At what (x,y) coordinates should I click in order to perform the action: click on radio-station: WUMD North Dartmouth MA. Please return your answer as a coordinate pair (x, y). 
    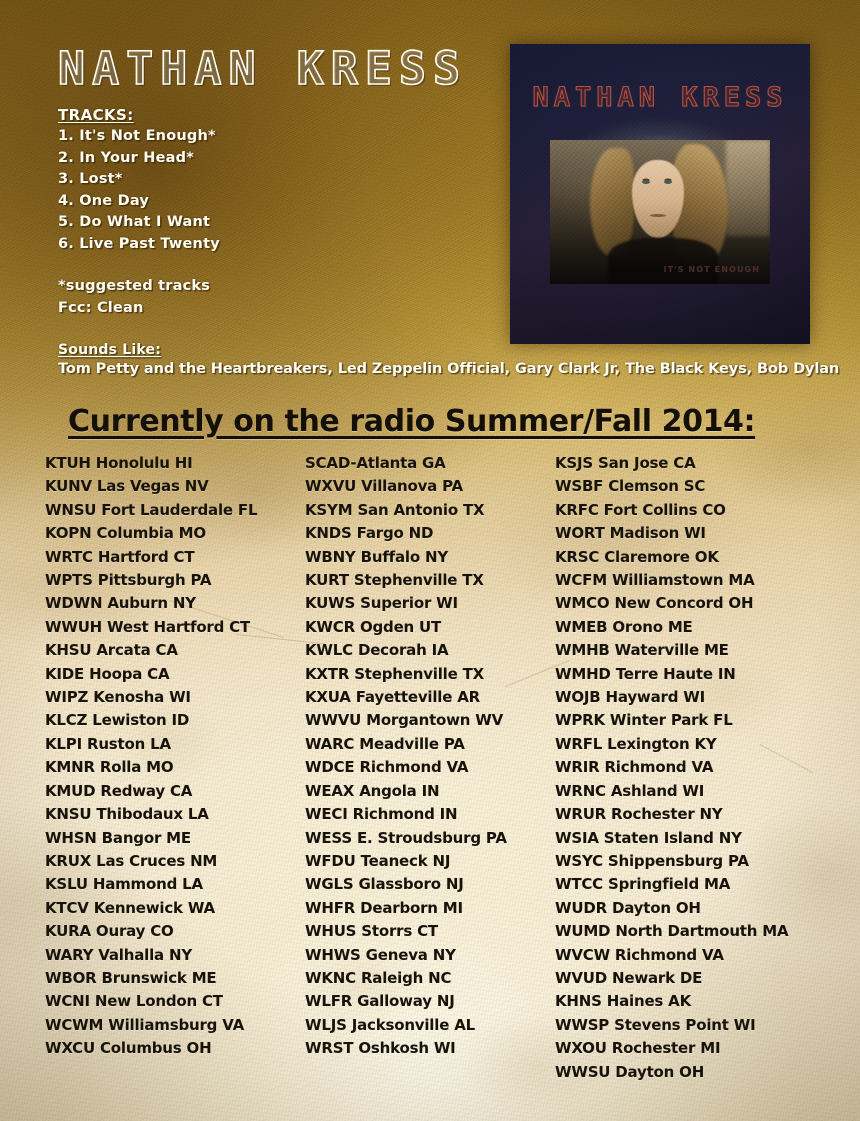
    Looking at the image, I should click on (672, 931).